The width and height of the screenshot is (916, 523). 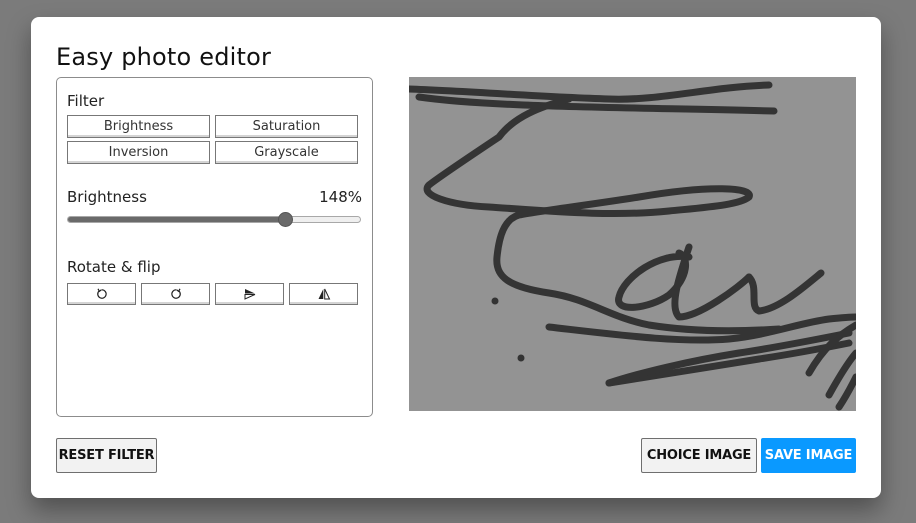 What do you see at coordinates (699, 455) in the screenshot?
I see `choose-image-button: CHOICE IMAGE` at bounding box center [699, 455].